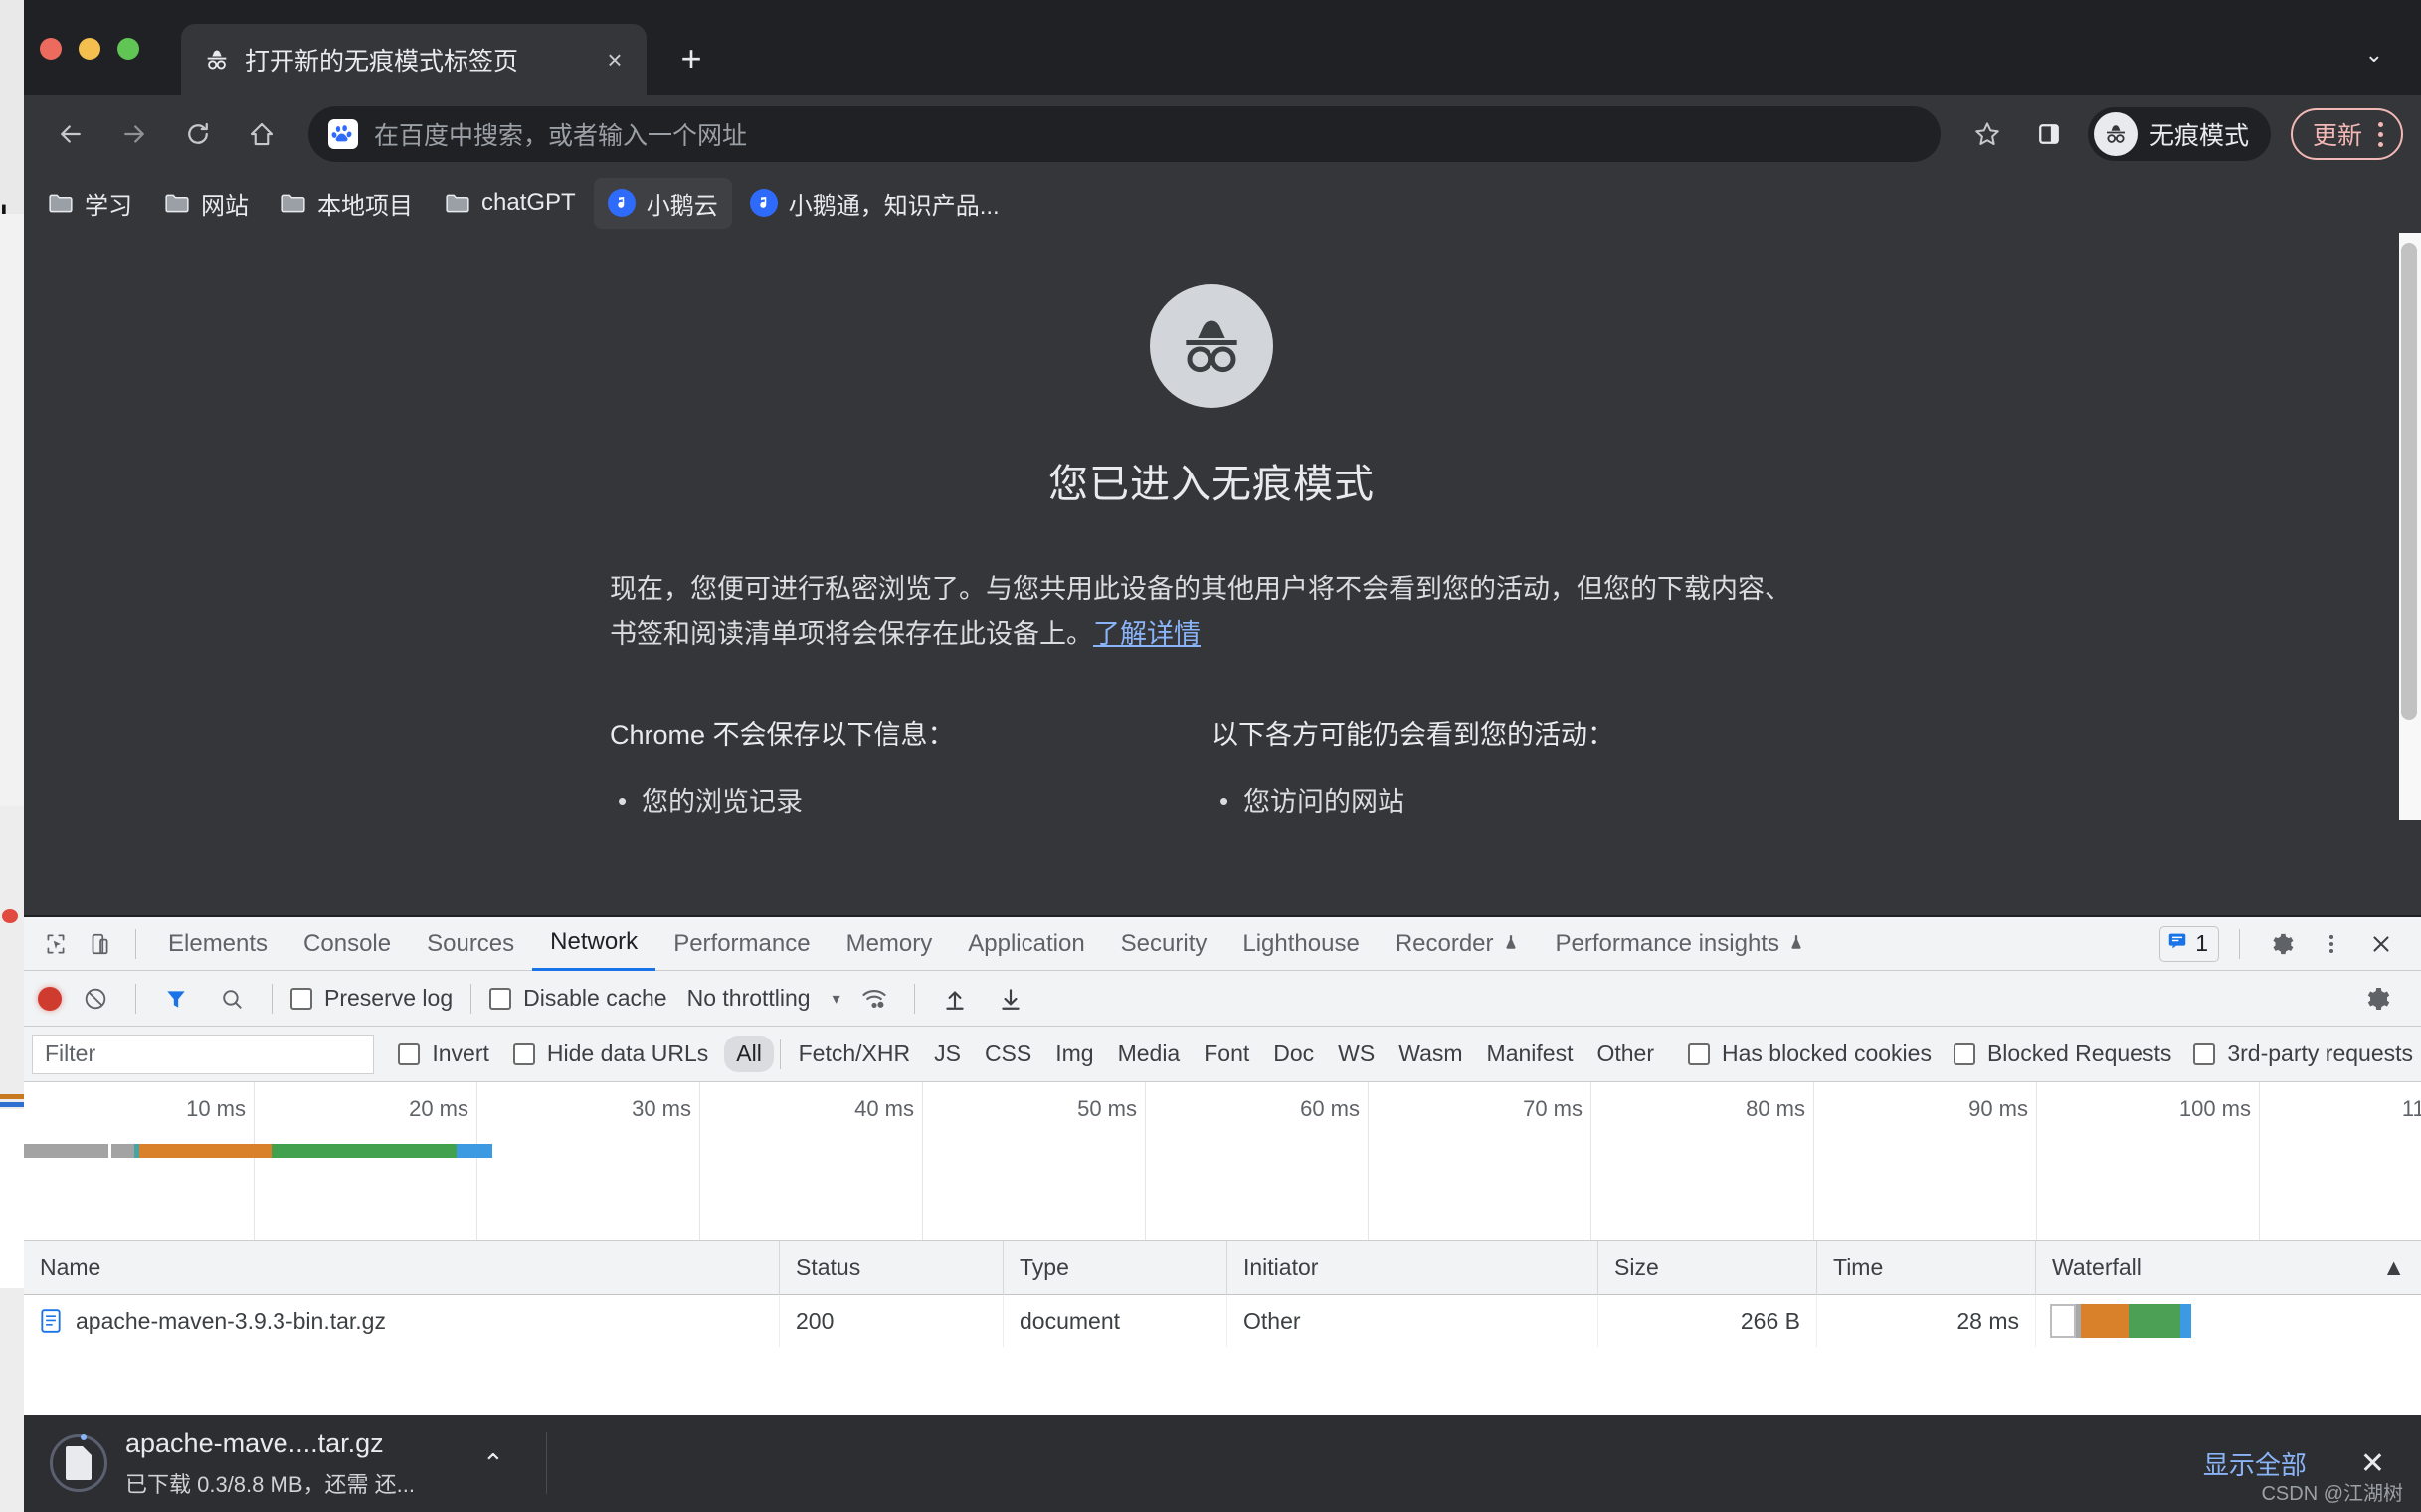 The width and height of the screenshot is (2421, 1512). I want to click on filter-type-doc: Doc, so click(1294, 1054).